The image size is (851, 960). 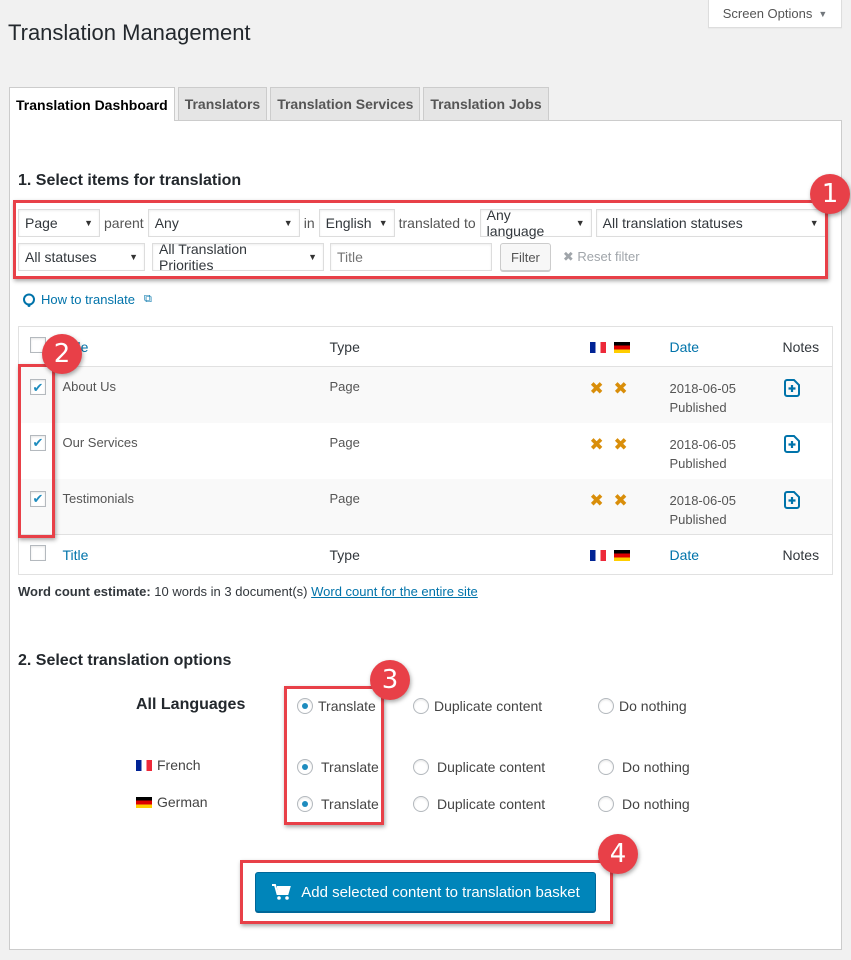 What do you see at coordinates (231, 591) in the screenshot?
I see `word-count-text: 10 words in 3 document(s)` at bounding box center [231, 591].